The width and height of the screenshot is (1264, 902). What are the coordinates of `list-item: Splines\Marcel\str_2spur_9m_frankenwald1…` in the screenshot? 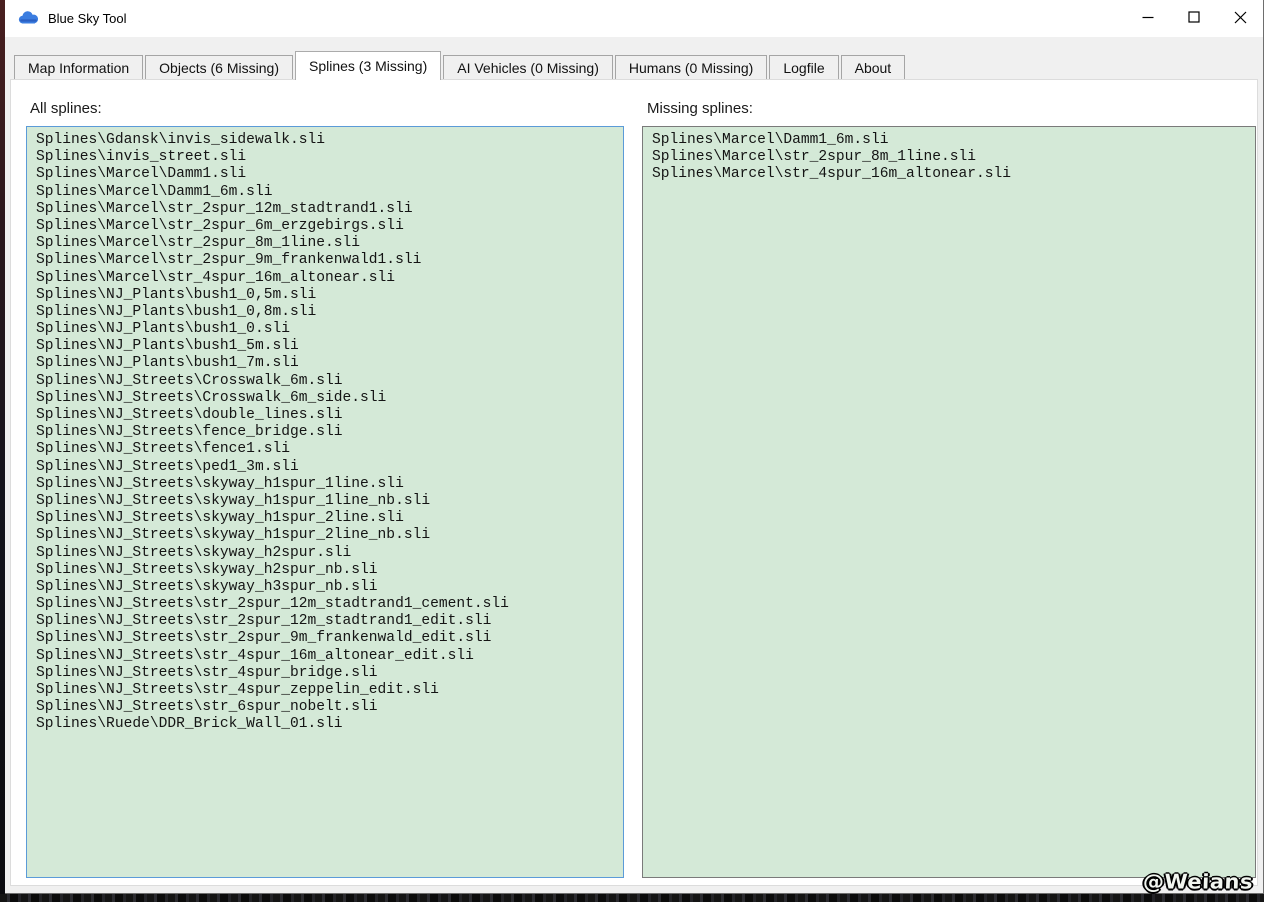 It's located at (229, 260).